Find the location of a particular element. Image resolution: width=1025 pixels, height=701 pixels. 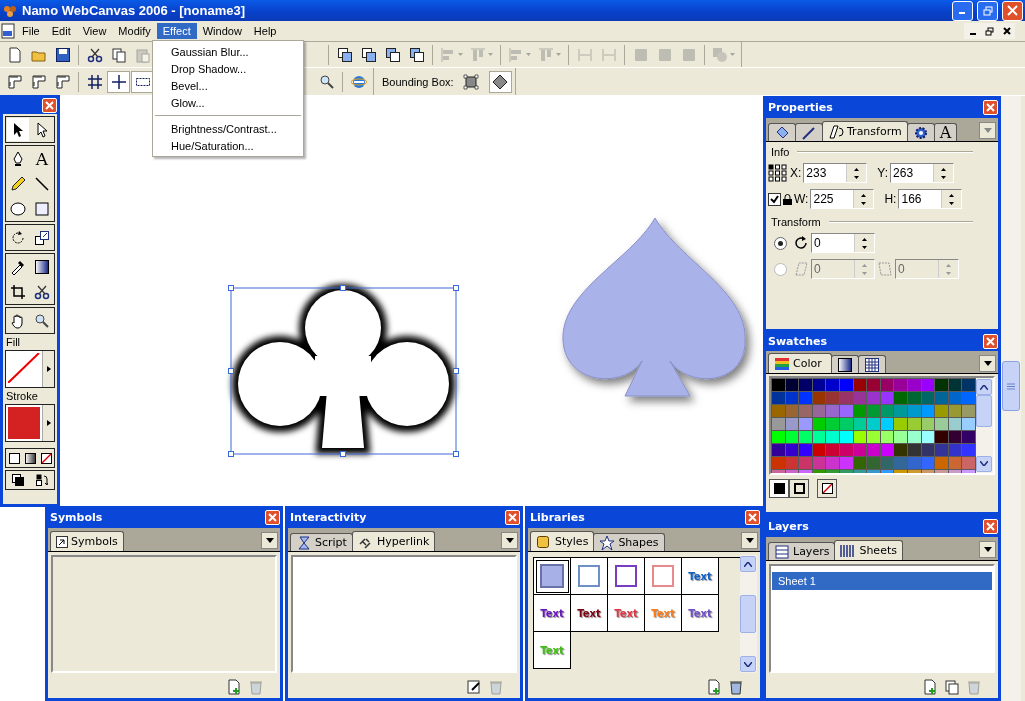

section-title: Transform is located at coordinates (796, 222).